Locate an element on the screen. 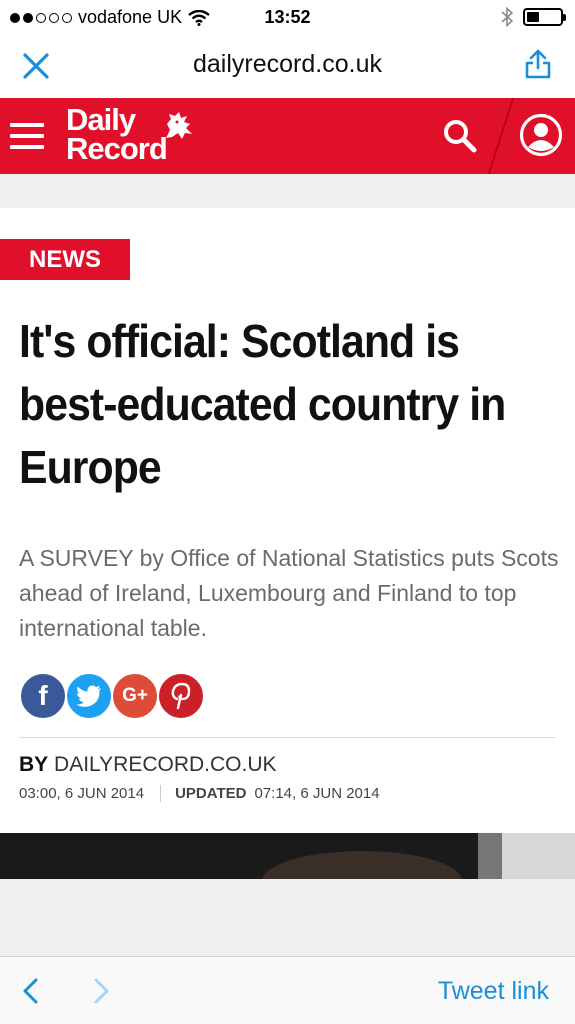  header-divider is located at coordinates (501, 136).